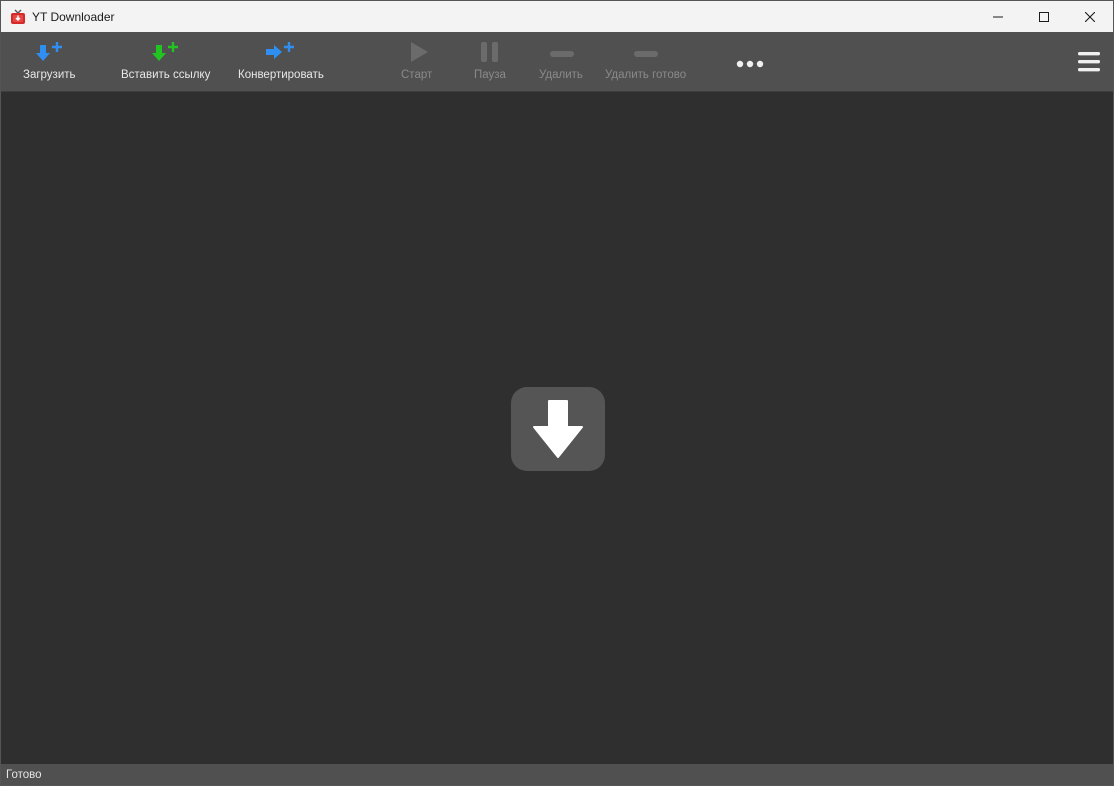 The image size is (1114, 786). I want to click on maximize-icon, so click(1044, 16).